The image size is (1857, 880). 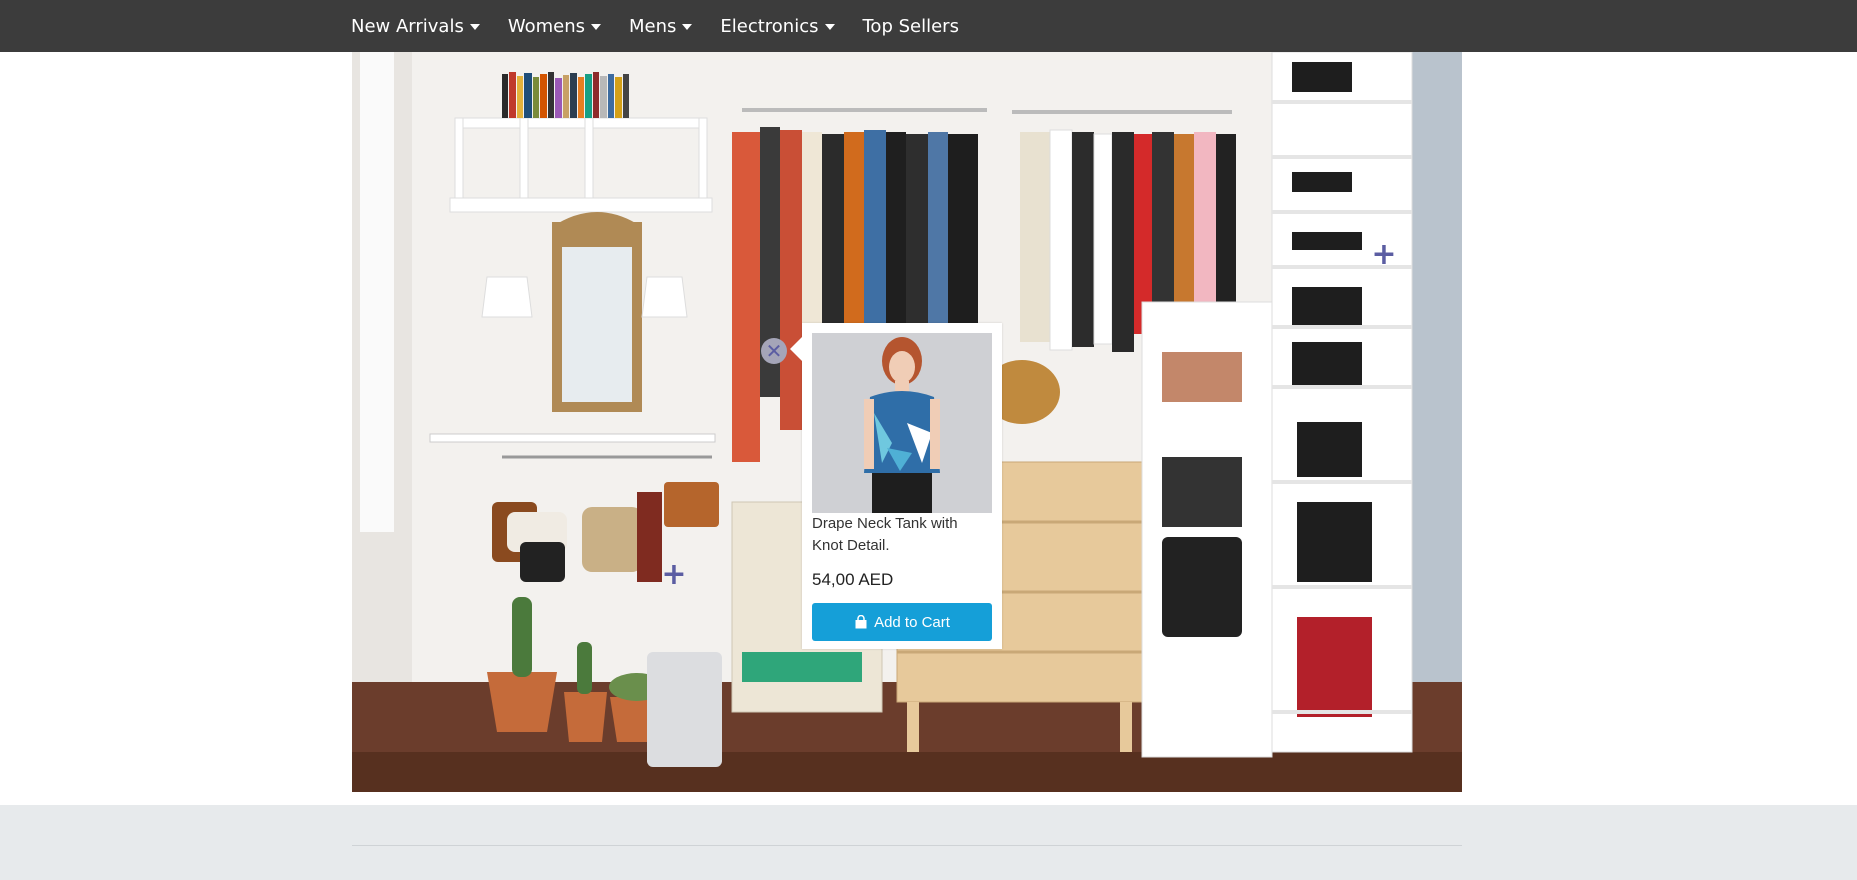 I want to click on nav-item-label: Electronics, so click(x=769, y=26).